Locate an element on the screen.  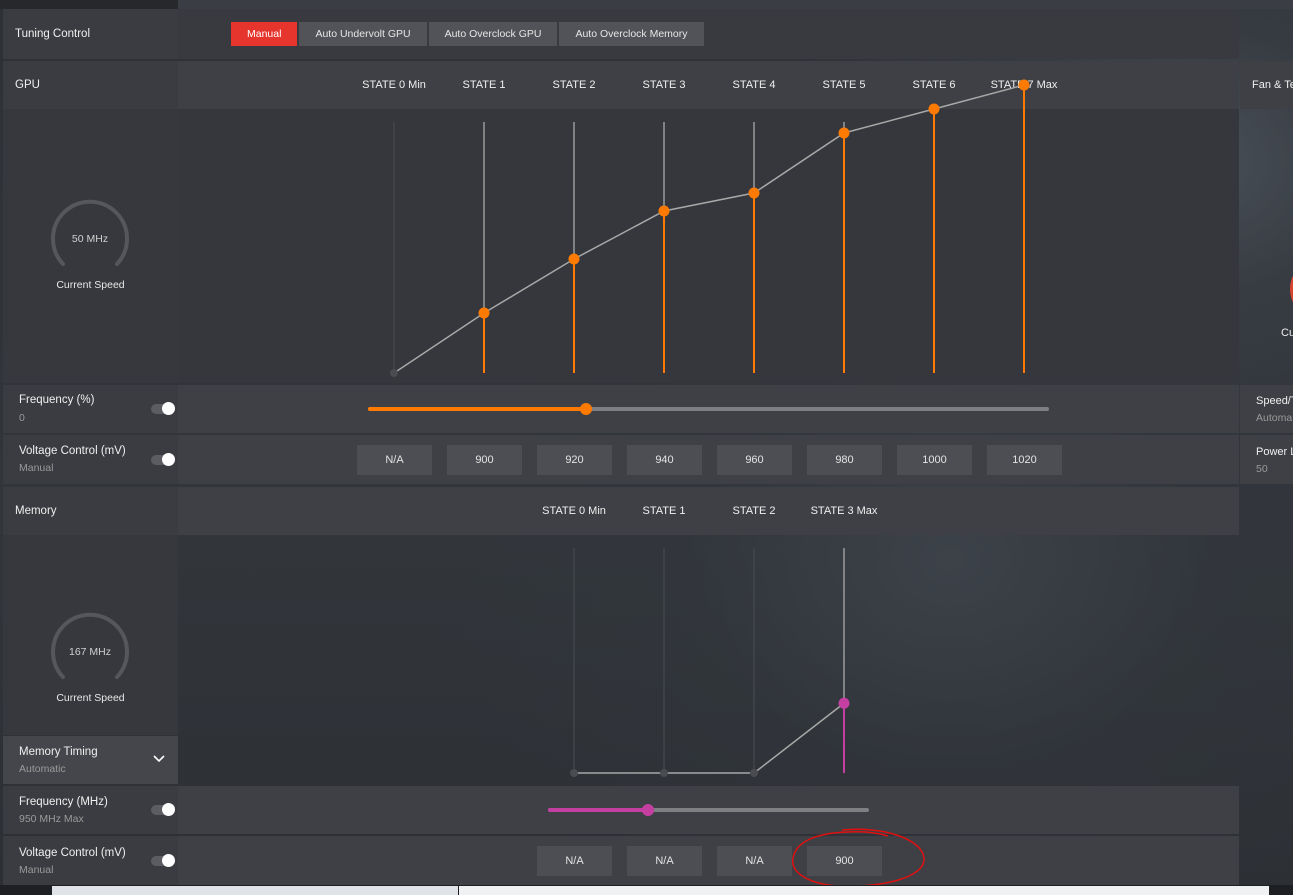
memory-frequency-toggle is located at coordinates (163, 809).